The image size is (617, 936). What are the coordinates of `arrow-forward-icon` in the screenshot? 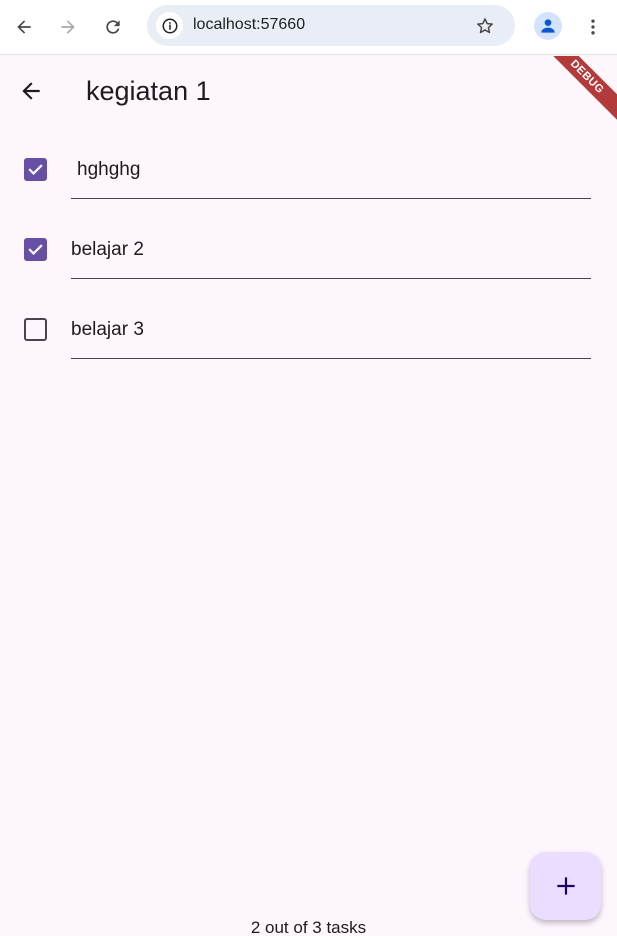 It's located at (68, 27).